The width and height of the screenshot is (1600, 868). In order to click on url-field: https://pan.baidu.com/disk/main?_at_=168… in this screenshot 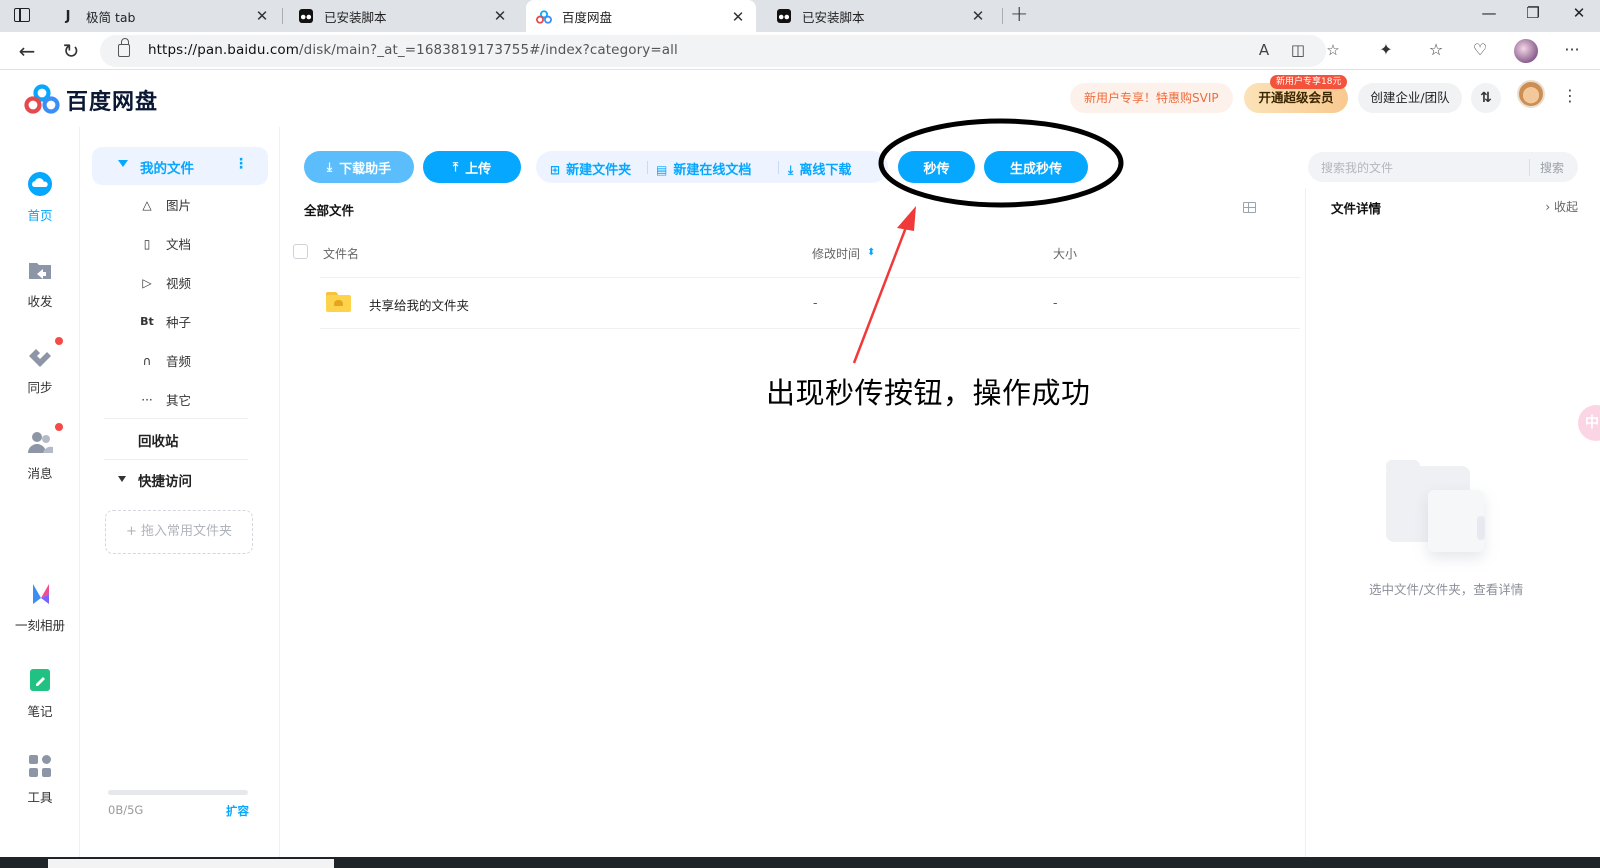, I will do `click(720, 51)`.